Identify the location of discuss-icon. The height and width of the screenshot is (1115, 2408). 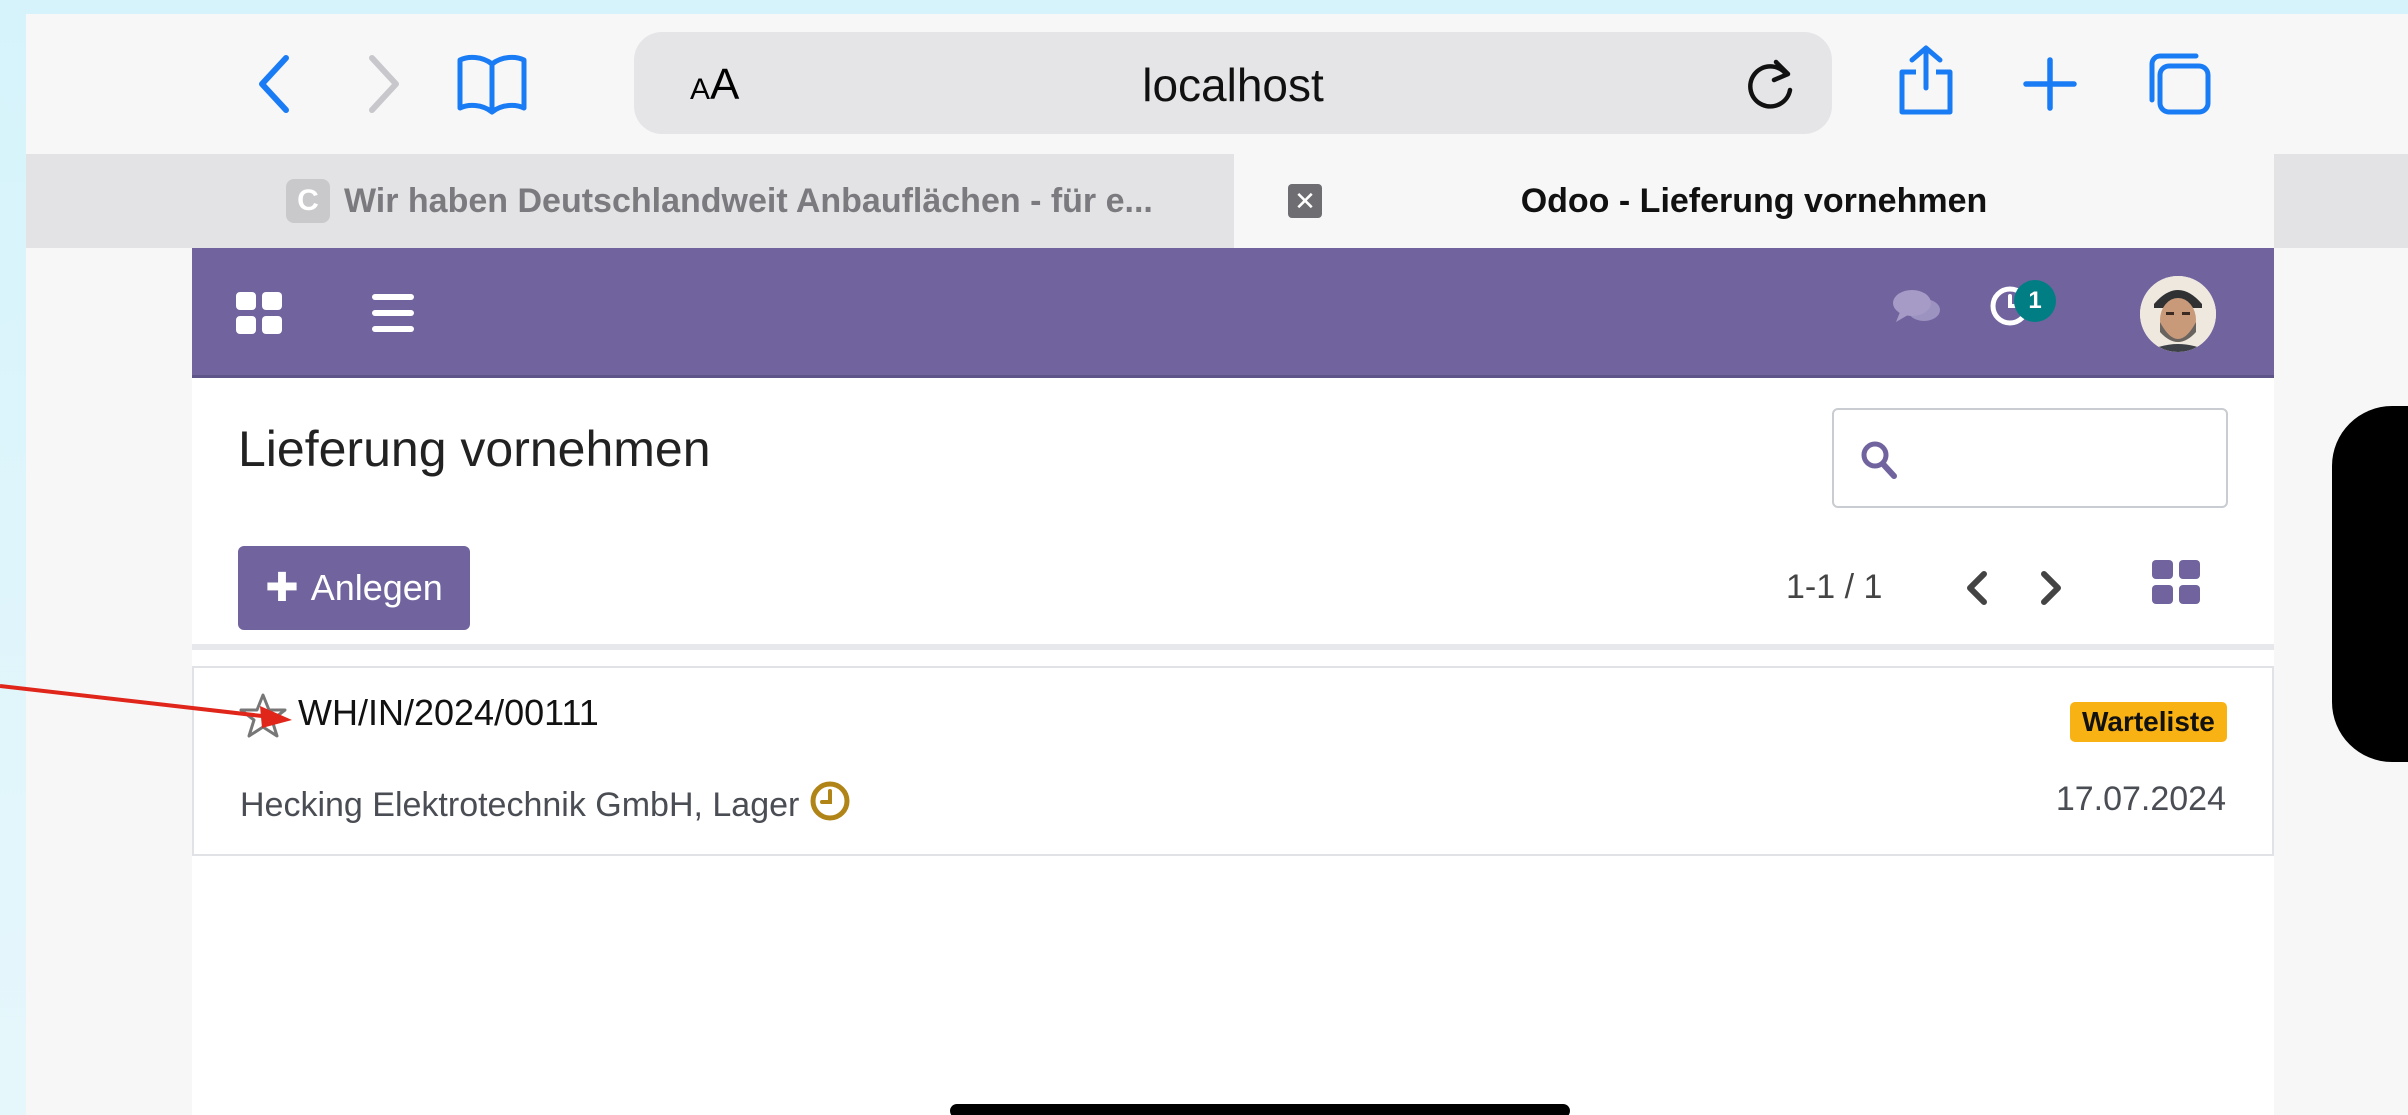
(1917, 310).